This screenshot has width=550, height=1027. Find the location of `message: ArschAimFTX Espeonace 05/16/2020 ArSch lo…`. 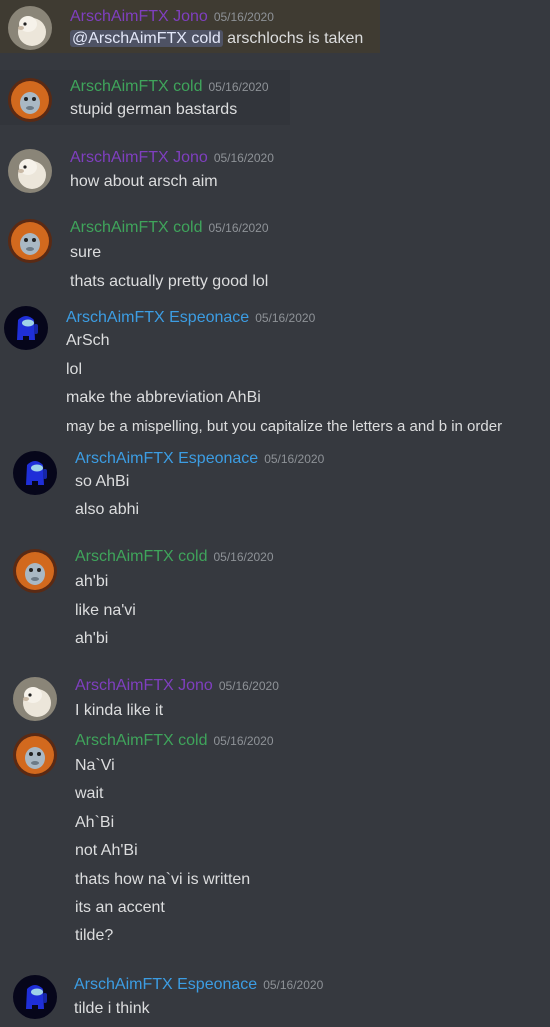

message: ArschAimFTX Espeonace 05/16/2020 ArSch lo… is located at coordinates (275, 371).